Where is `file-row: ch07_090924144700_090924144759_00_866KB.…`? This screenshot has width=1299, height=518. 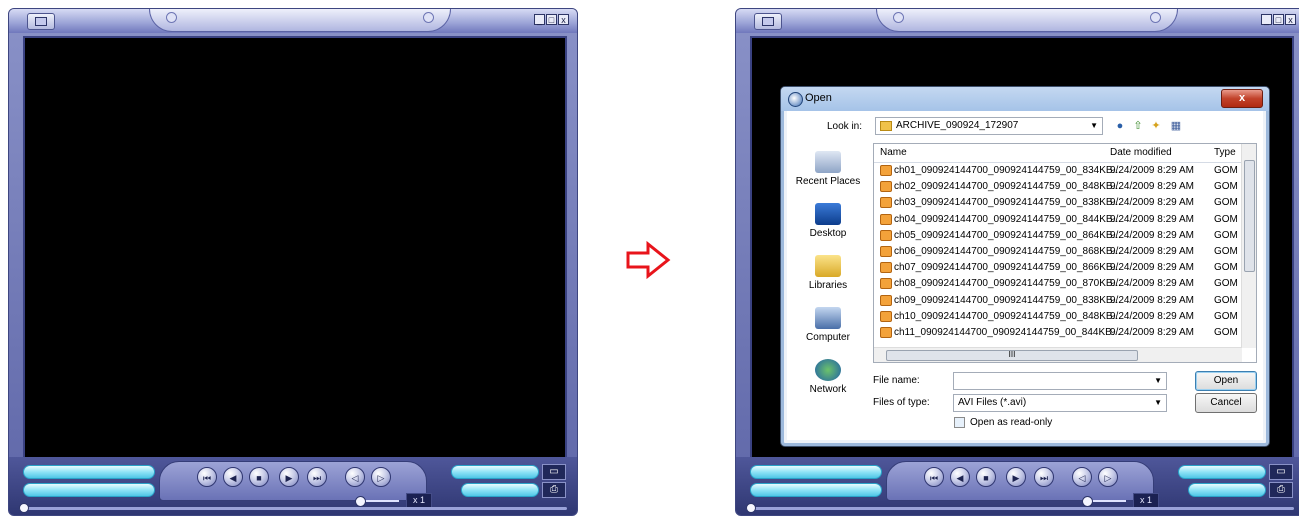 file-row: ch07_090924144700_090924144759_00_866KB.… is located at coordinates (1058, 268).